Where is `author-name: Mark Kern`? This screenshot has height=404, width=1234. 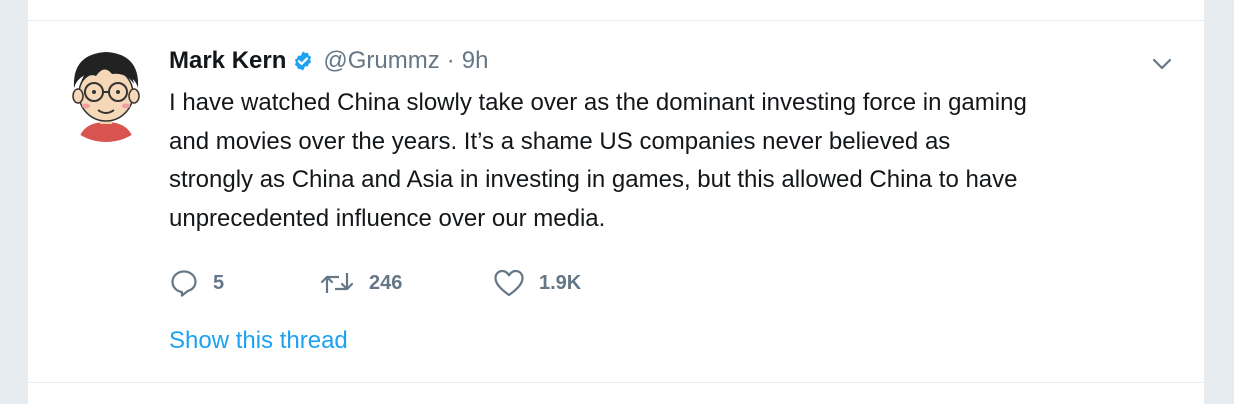
author-name: Mark Kern is located at coordinates (227, 61).